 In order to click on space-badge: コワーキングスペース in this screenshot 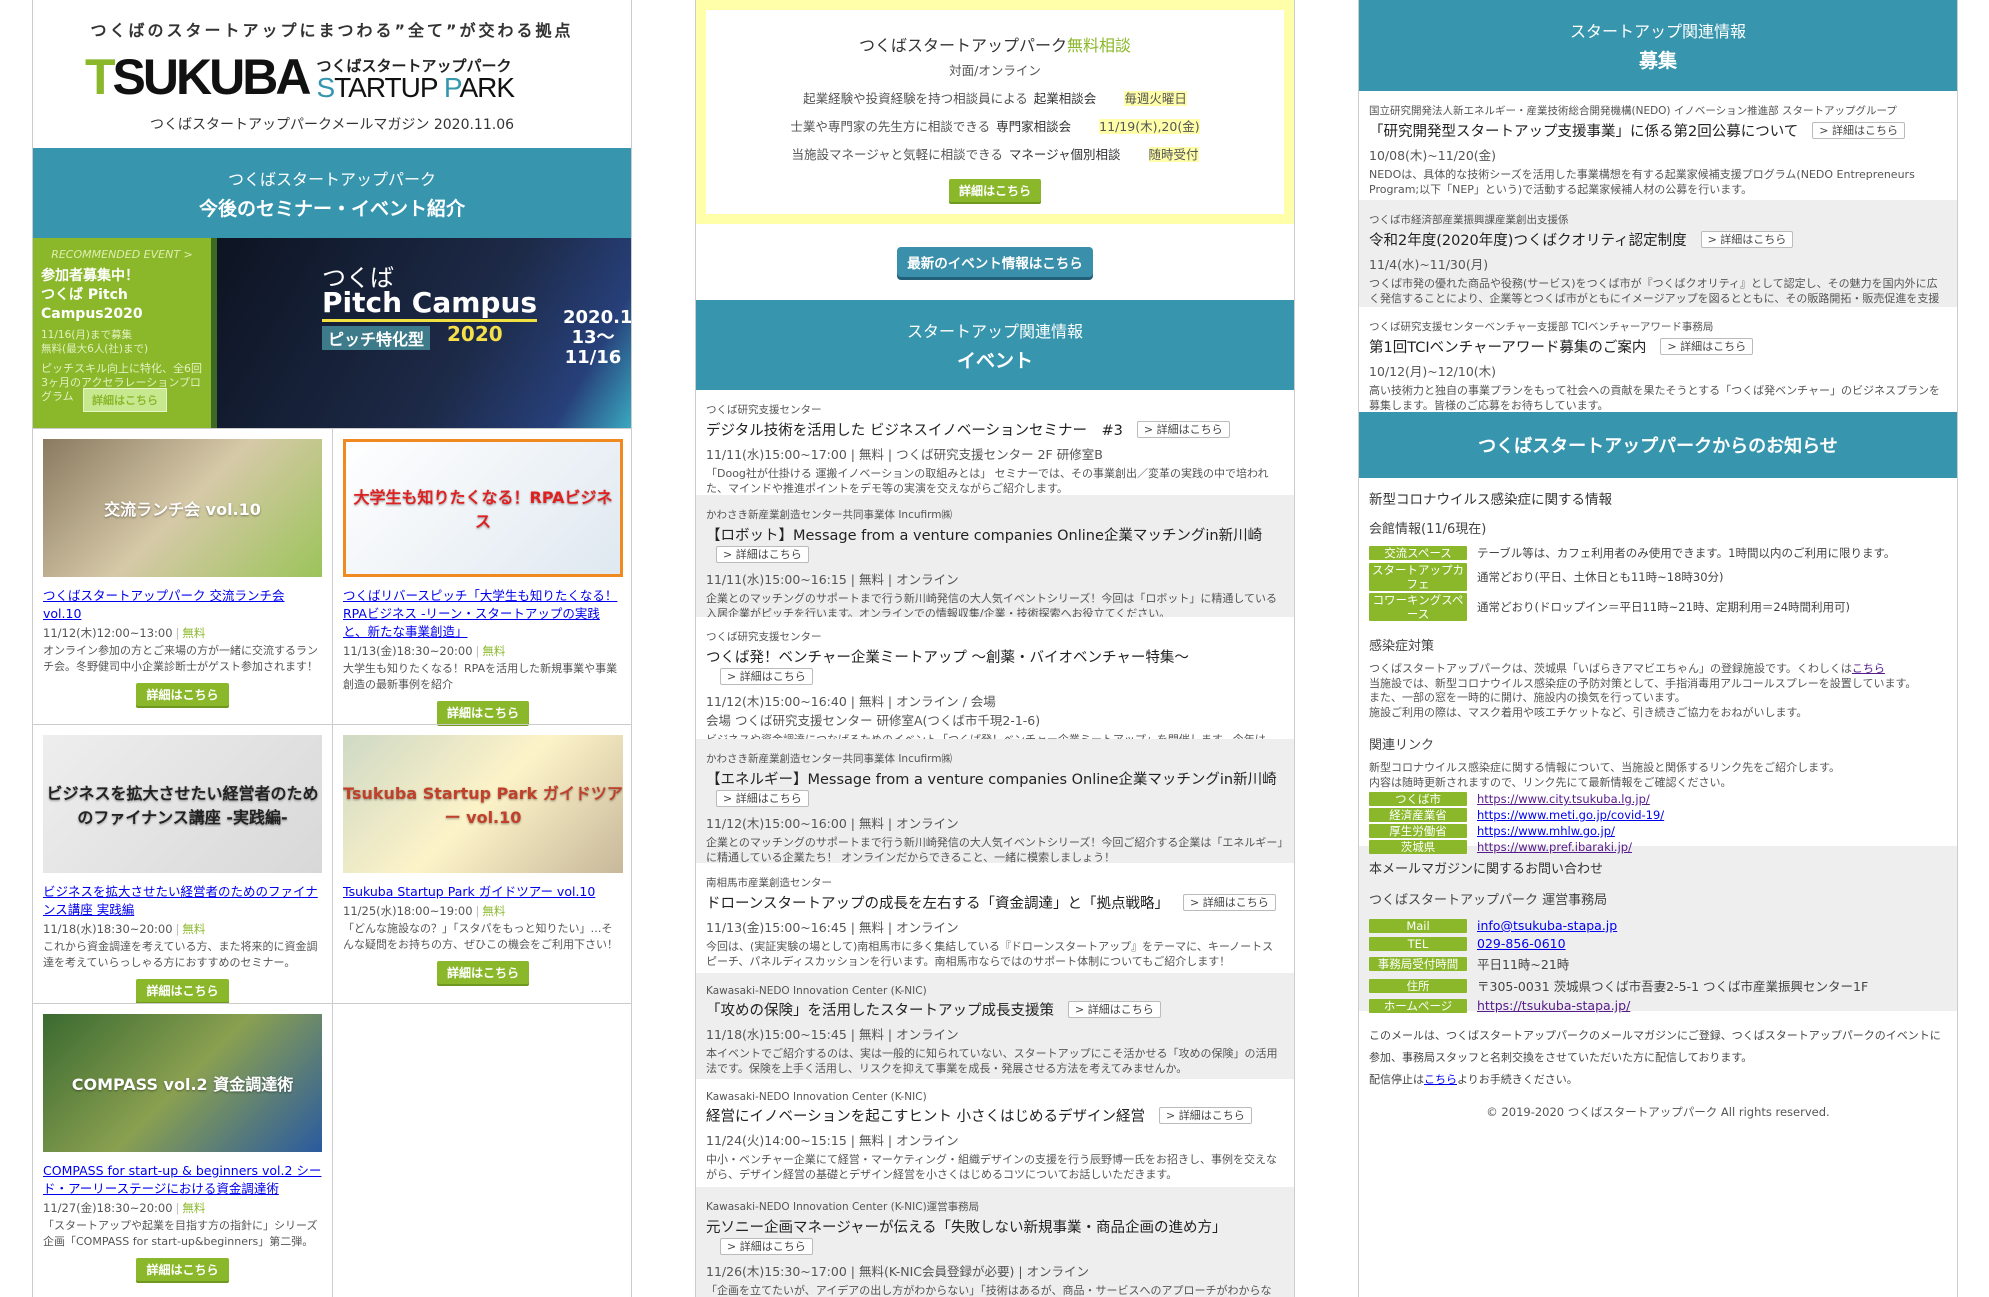, I will do `click(1418, 607)`.